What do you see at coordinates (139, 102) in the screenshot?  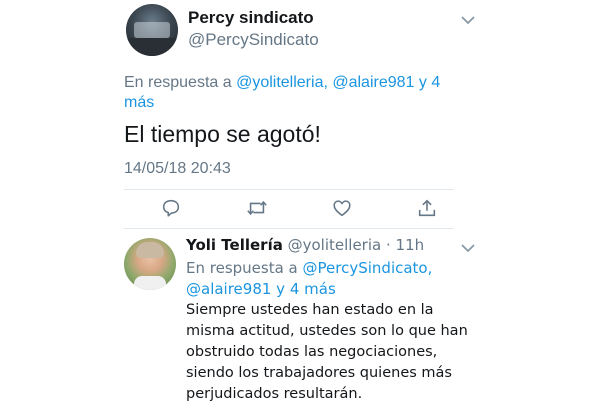 I see `reply-more-link: más` at bounding box center [139, 102].